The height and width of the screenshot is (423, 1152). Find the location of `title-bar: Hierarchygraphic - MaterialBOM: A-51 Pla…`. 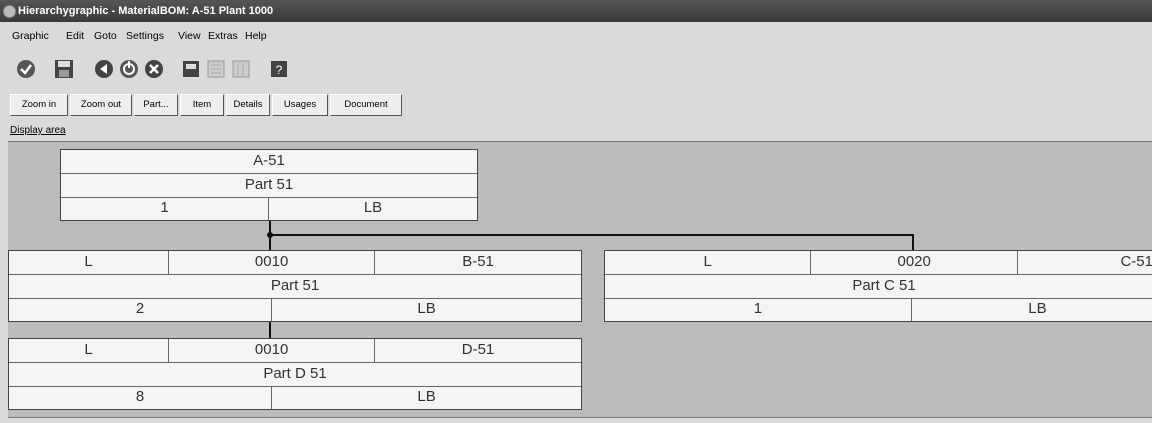

title-bar: Hierarchygraphic - MaterialBOM: A-51 Pla… is located at coordinates (576, 11).